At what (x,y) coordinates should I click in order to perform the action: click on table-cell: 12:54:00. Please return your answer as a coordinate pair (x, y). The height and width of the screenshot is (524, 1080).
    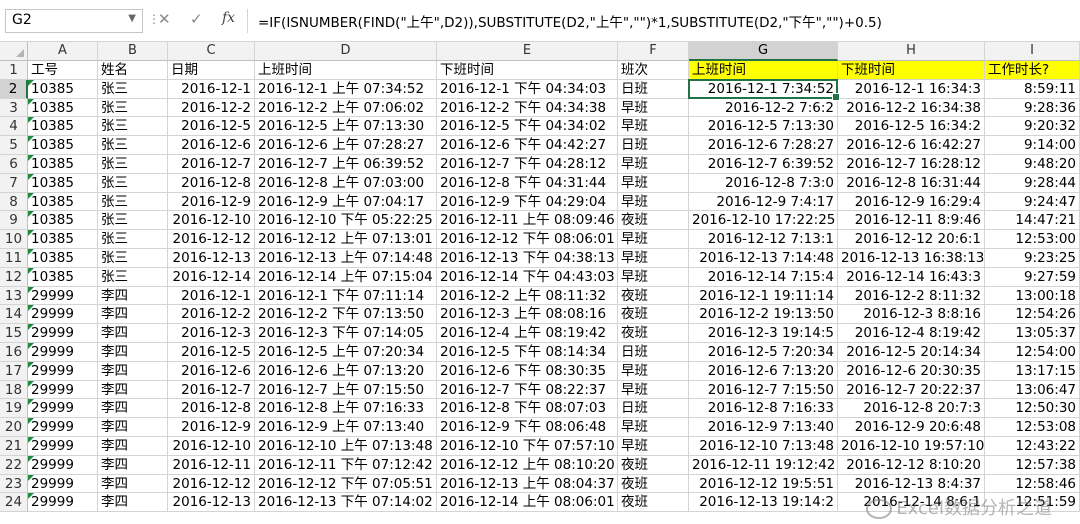
    Looking at the image, I should click on (1032, 352).